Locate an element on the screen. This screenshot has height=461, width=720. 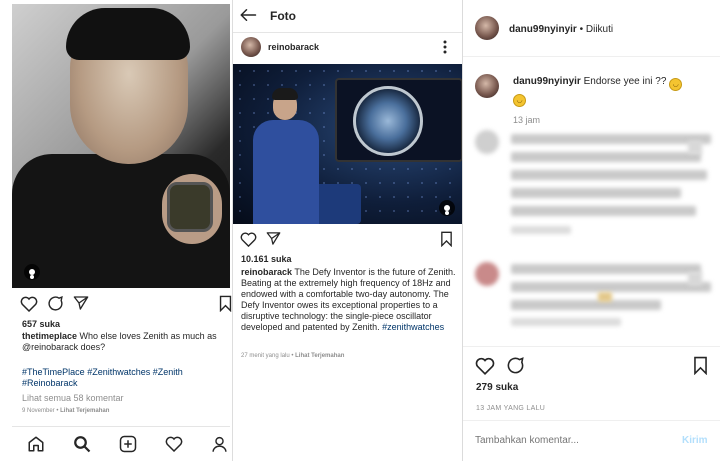
send-button: Kirim is located at coordinates (695, 441).